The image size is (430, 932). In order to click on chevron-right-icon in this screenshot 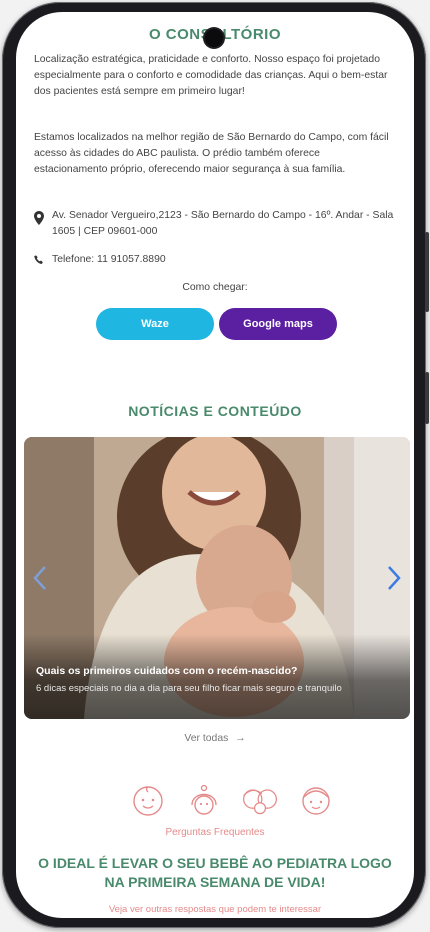, I will do `click(394, 578)`.